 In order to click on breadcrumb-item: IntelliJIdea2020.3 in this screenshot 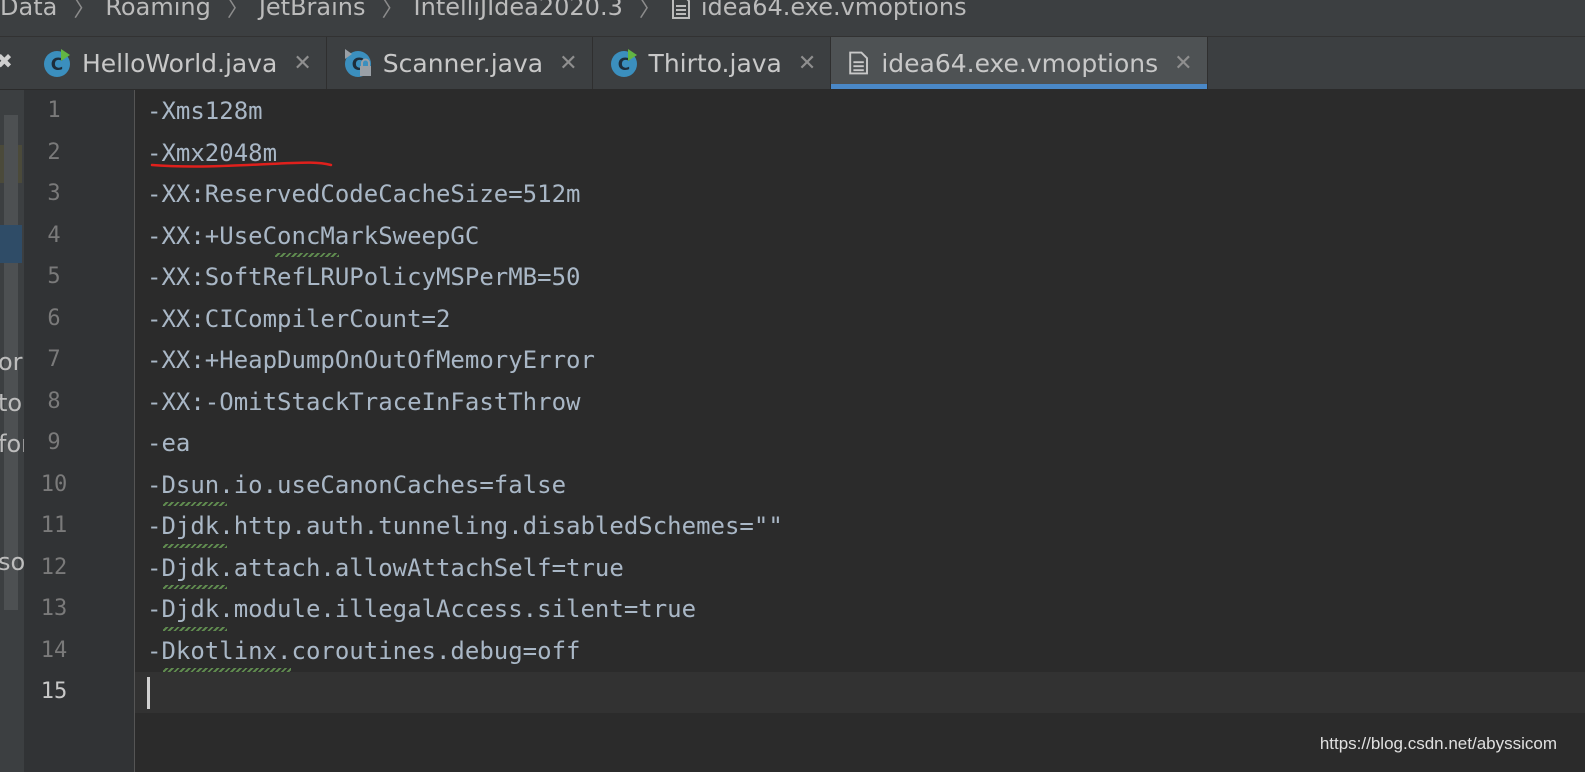, I will do `click(521, 10)`.